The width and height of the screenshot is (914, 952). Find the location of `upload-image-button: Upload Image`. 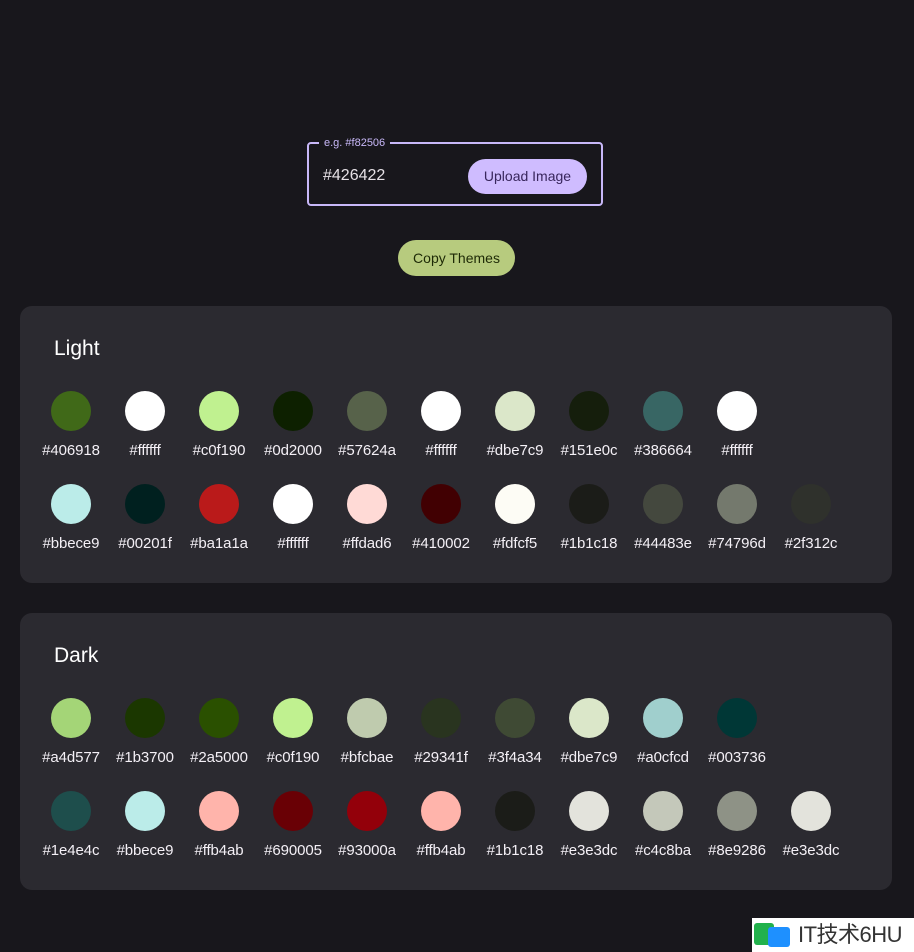

upload-image-button: Upload Image is located at coordinates (527, 176).